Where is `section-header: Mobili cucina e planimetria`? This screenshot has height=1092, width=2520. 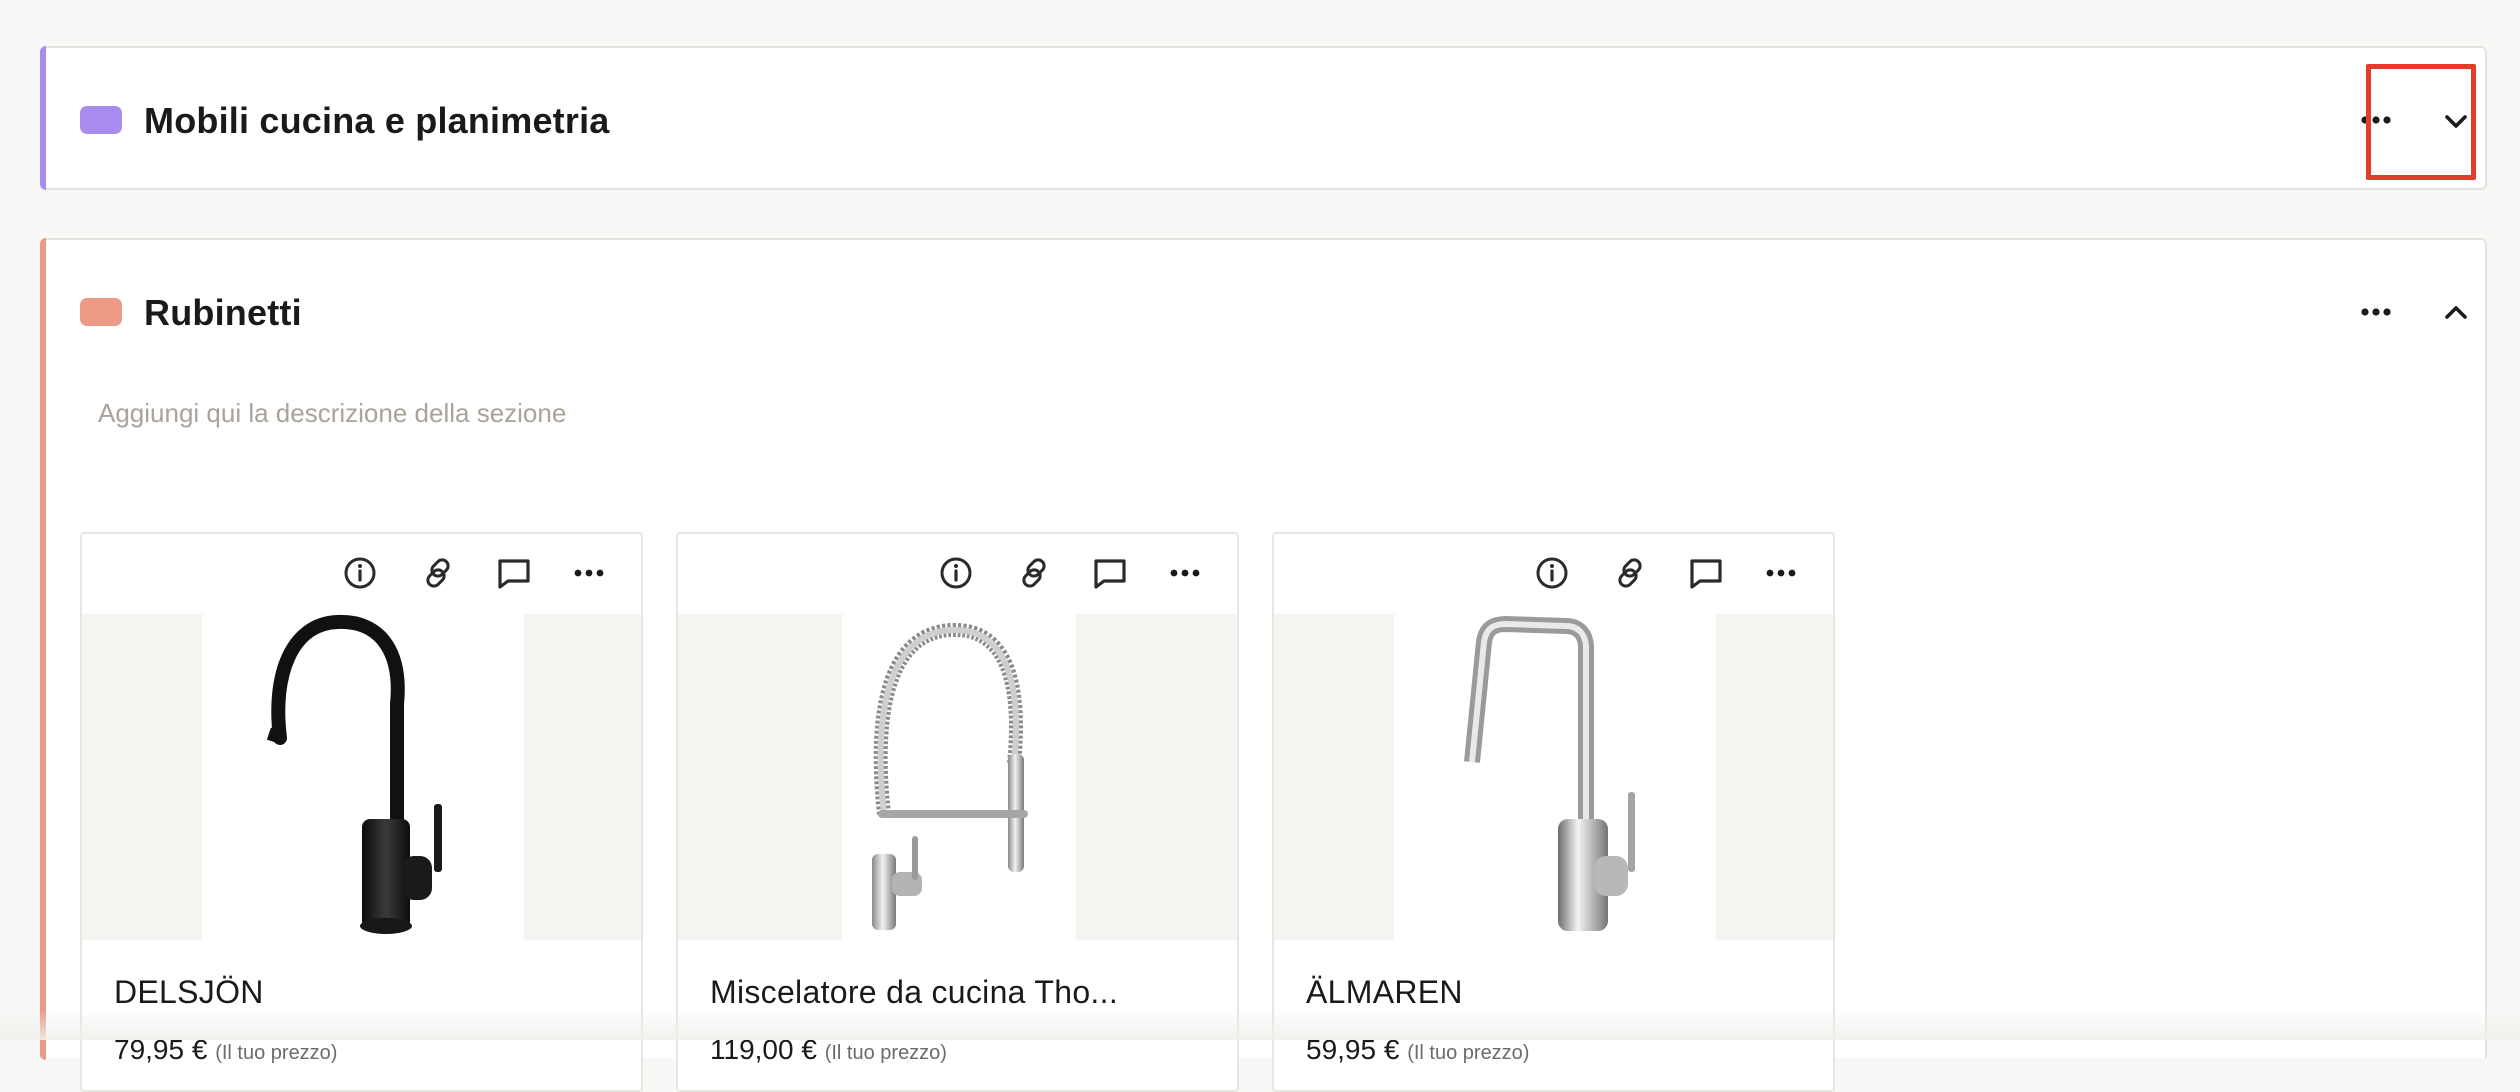
section-header: Mobili cucina e planimetria is located at coordinates (1263, 120).